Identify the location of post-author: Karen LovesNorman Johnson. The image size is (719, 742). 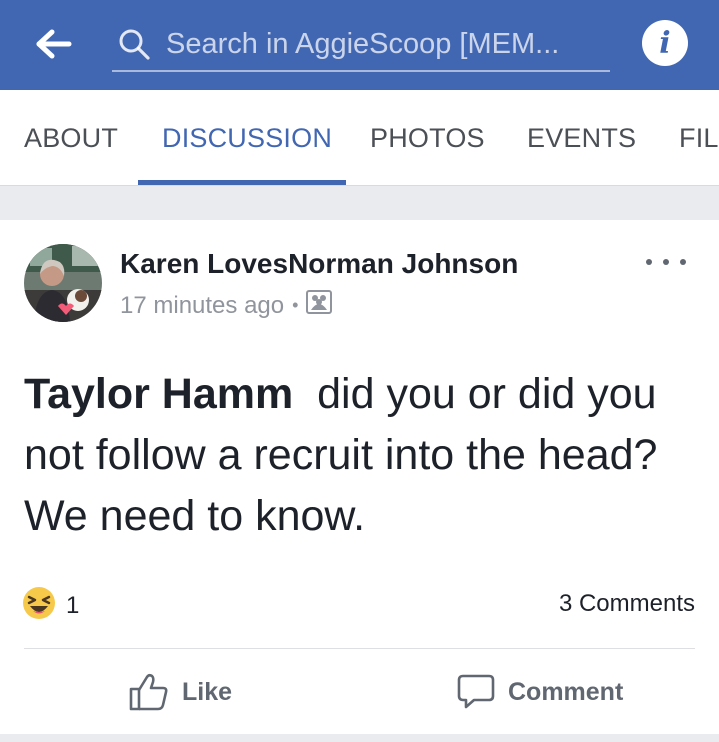
(319, 264).